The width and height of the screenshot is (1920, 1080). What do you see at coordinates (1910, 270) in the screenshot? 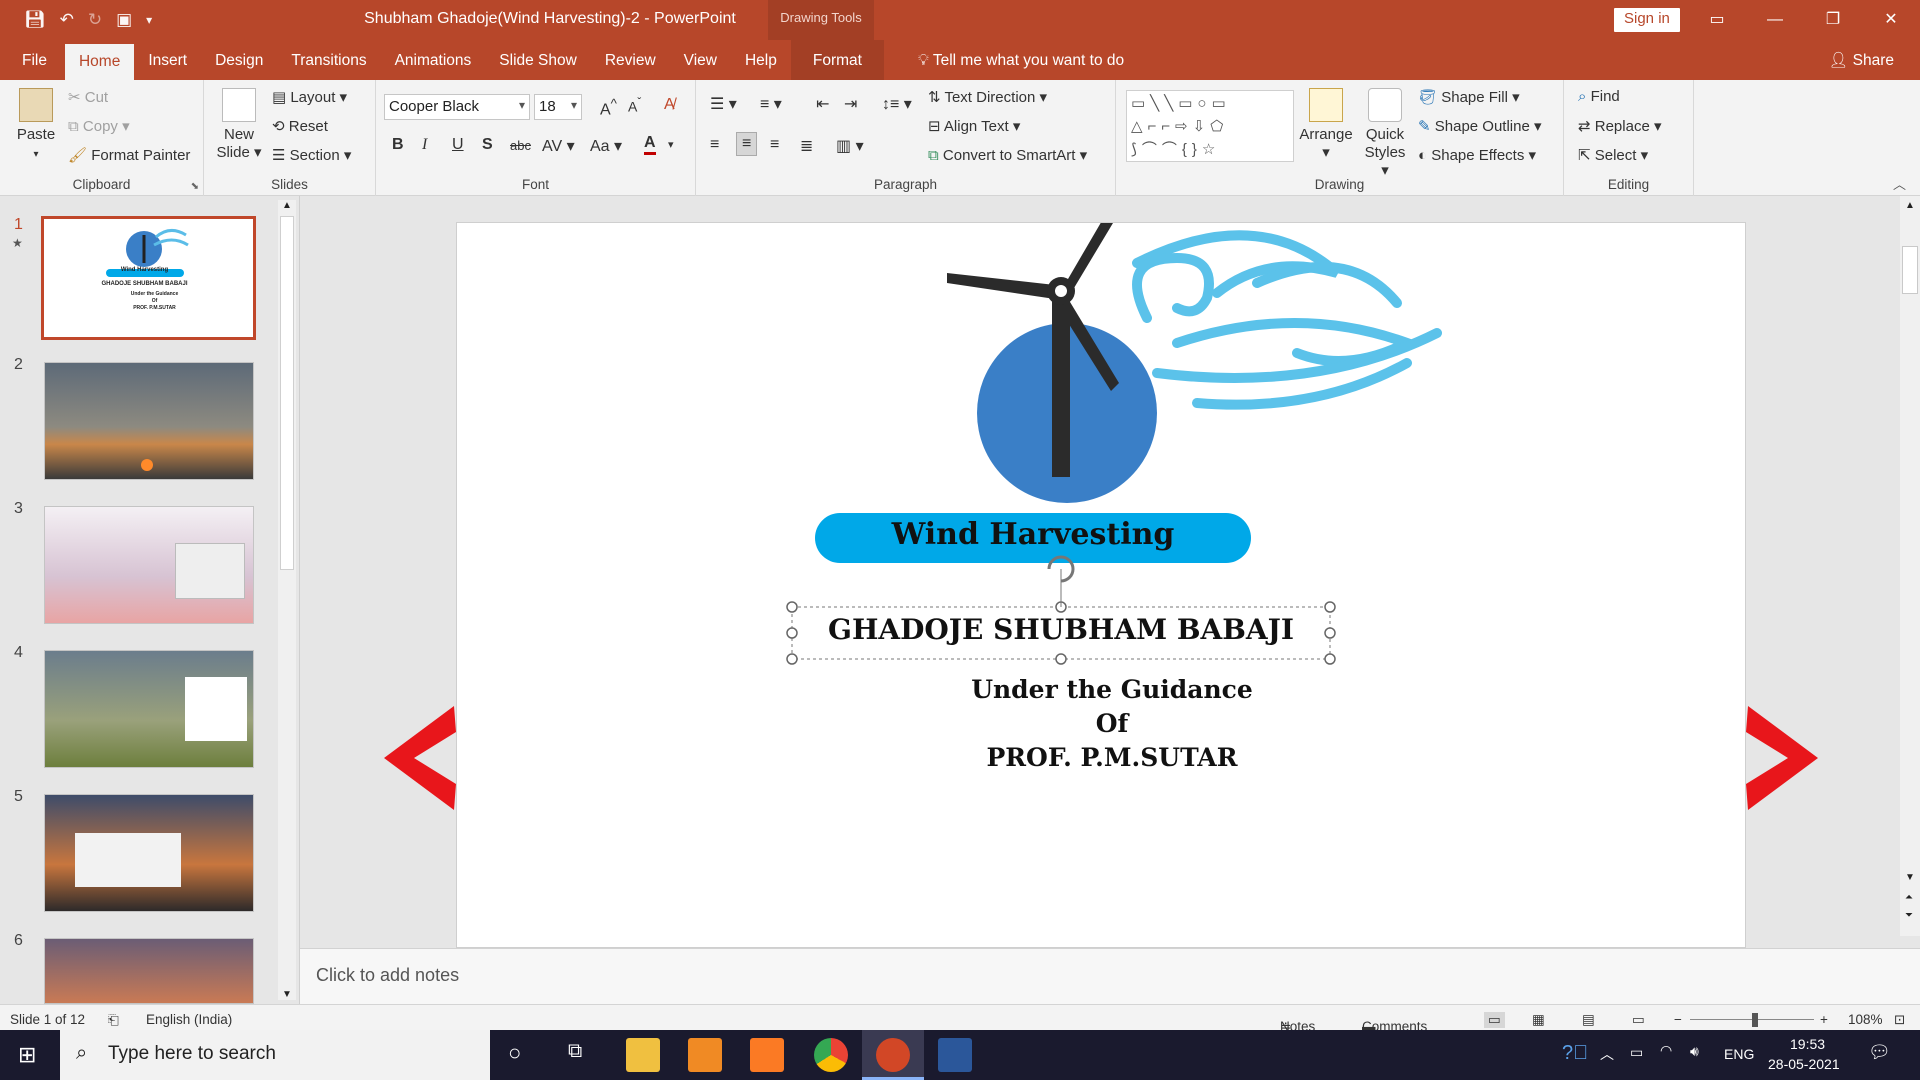
I see `slide-scroll-thumb` at bounding box center [1910, 270].